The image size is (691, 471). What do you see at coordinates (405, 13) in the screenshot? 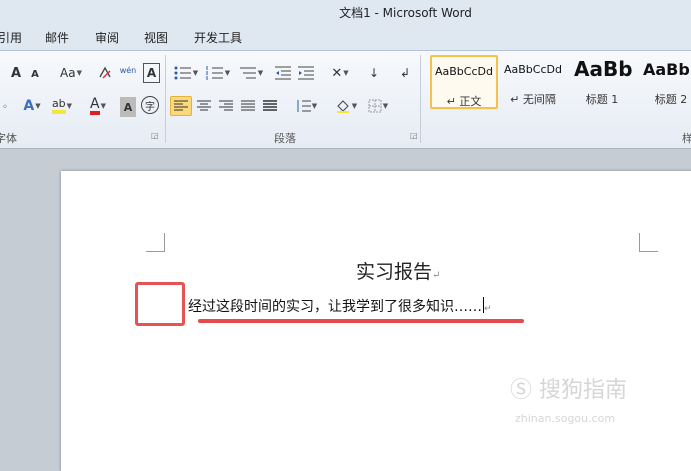
I see `window-title: 文档1 - Microsoft Word` at bounding box center [405, 13].